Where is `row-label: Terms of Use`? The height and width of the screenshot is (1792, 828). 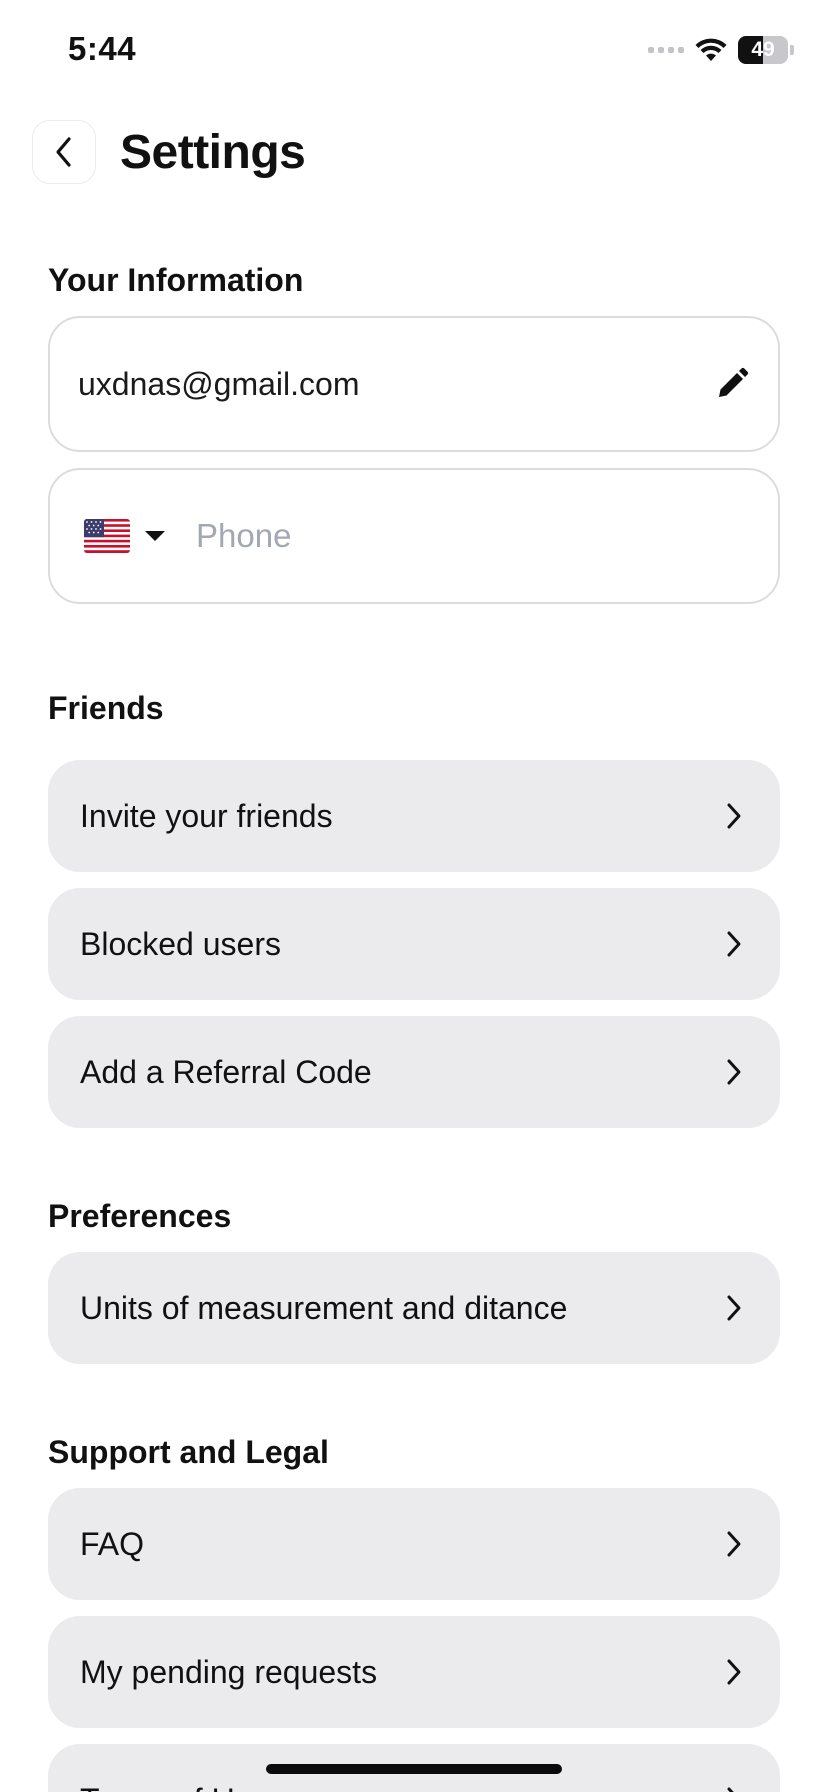
row-label: Terms of Use is located at coordinates (400, 1787).